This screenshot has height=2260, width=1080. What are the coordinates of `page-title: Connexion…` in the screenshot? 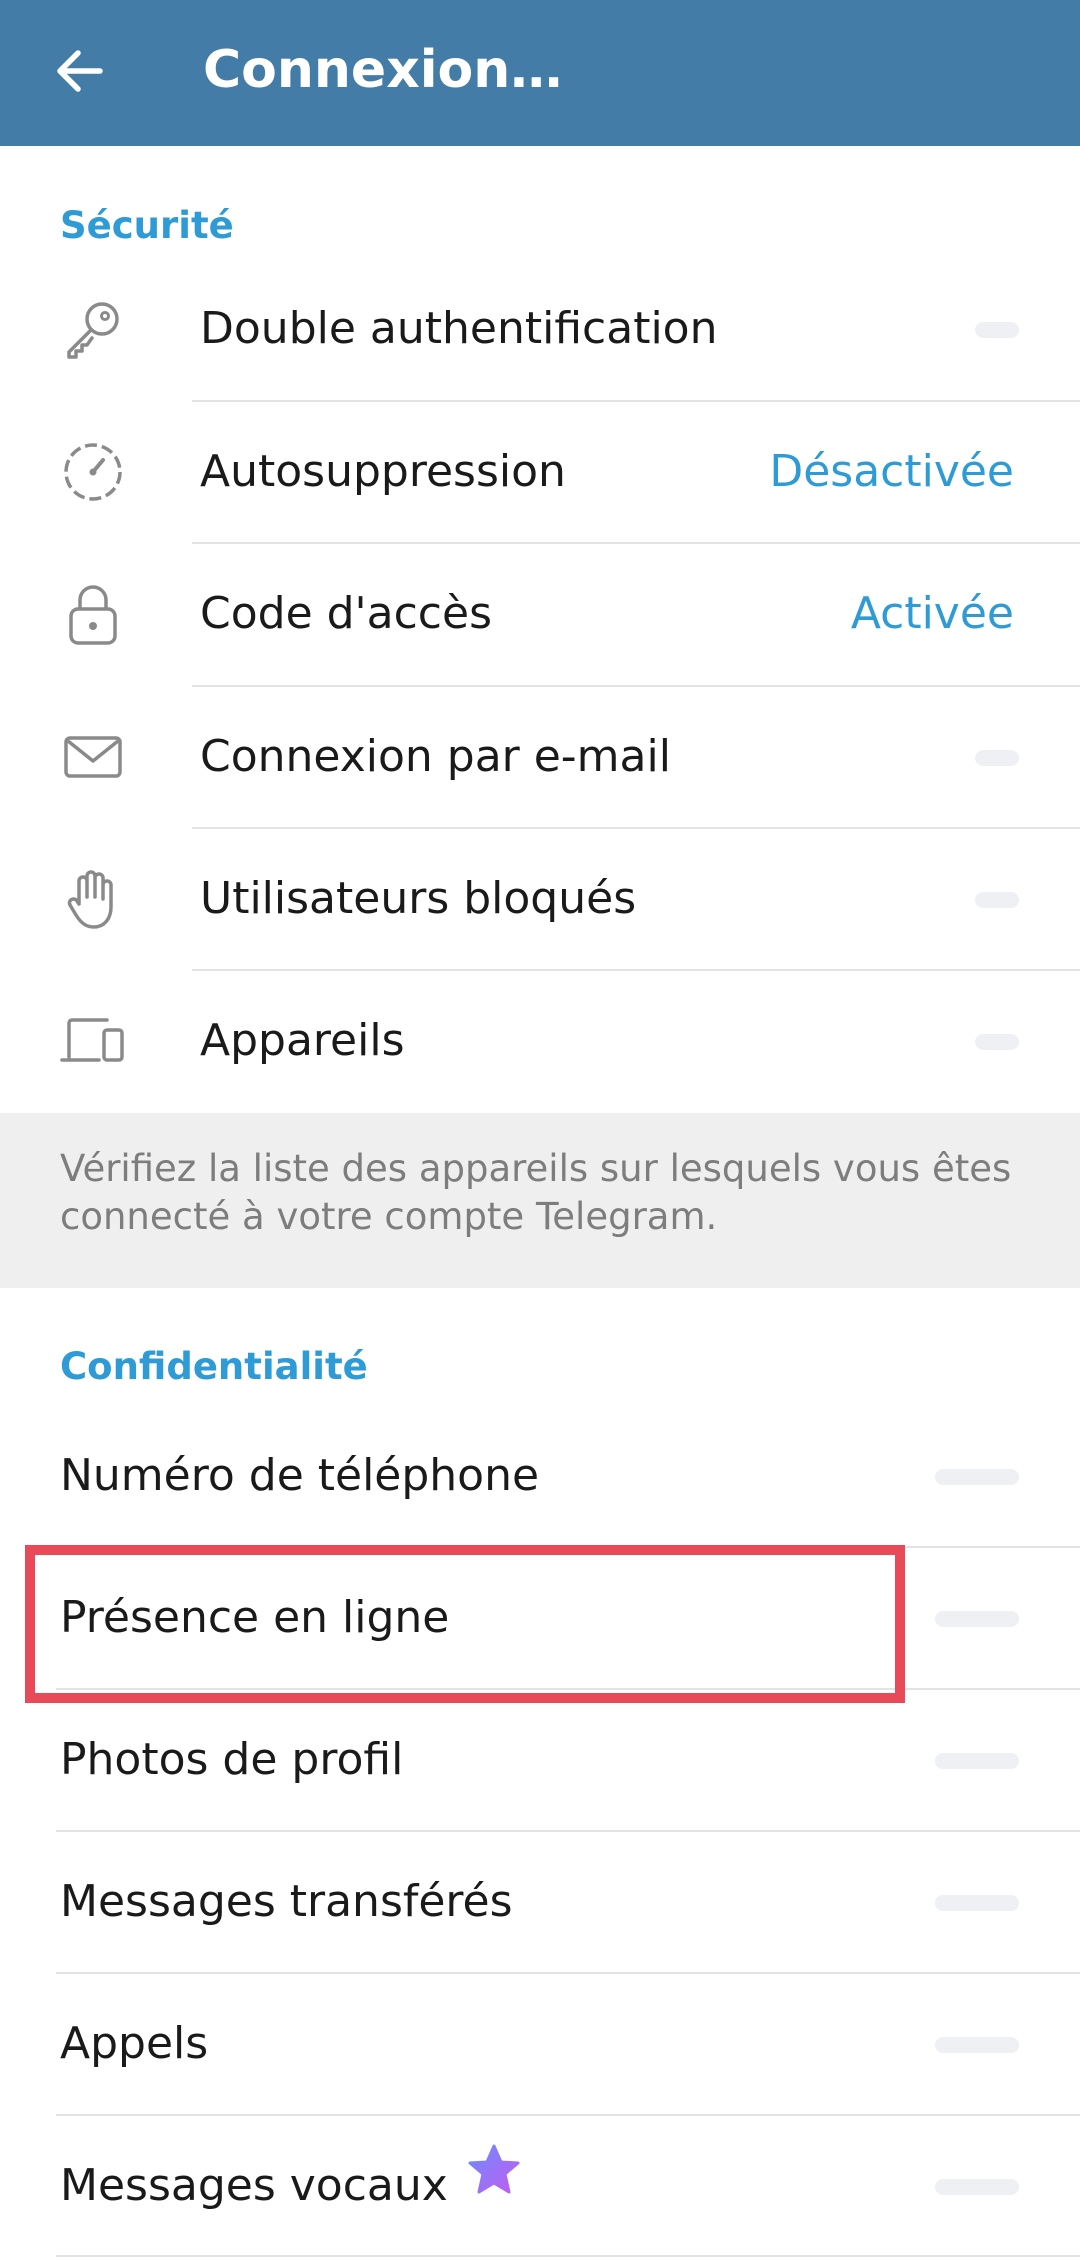 It's located at (383, 70).